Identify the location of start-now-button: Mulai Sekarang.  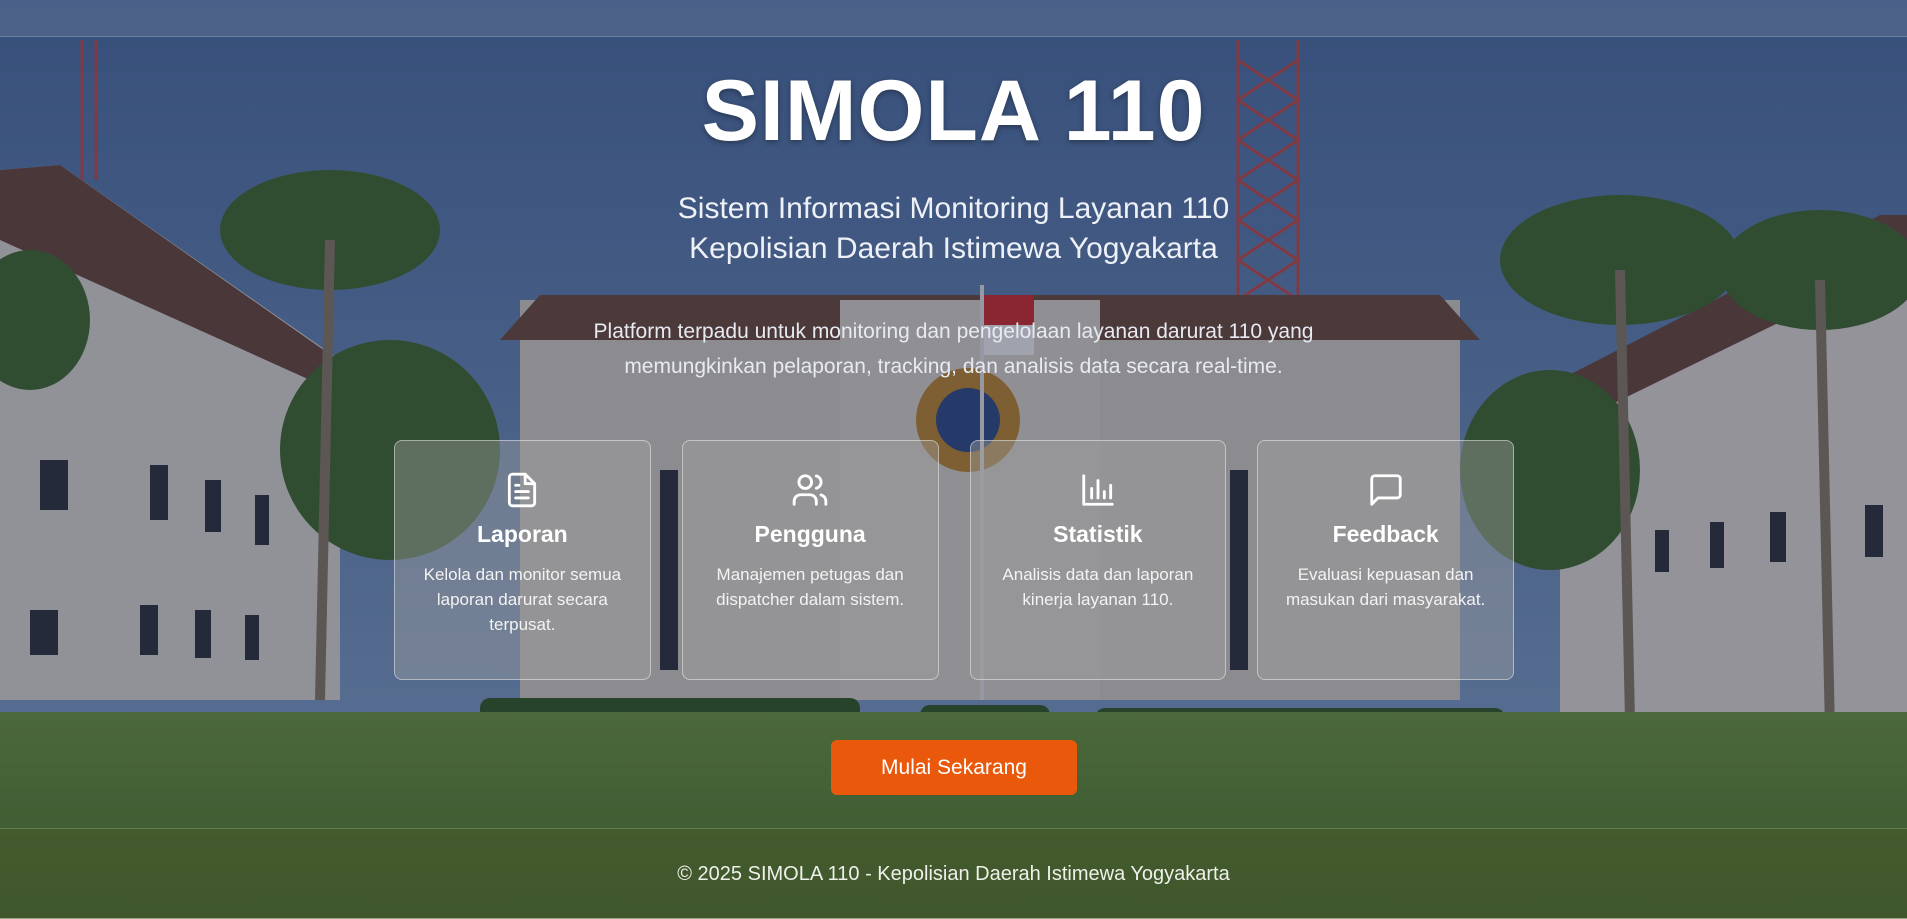
(954, 767).